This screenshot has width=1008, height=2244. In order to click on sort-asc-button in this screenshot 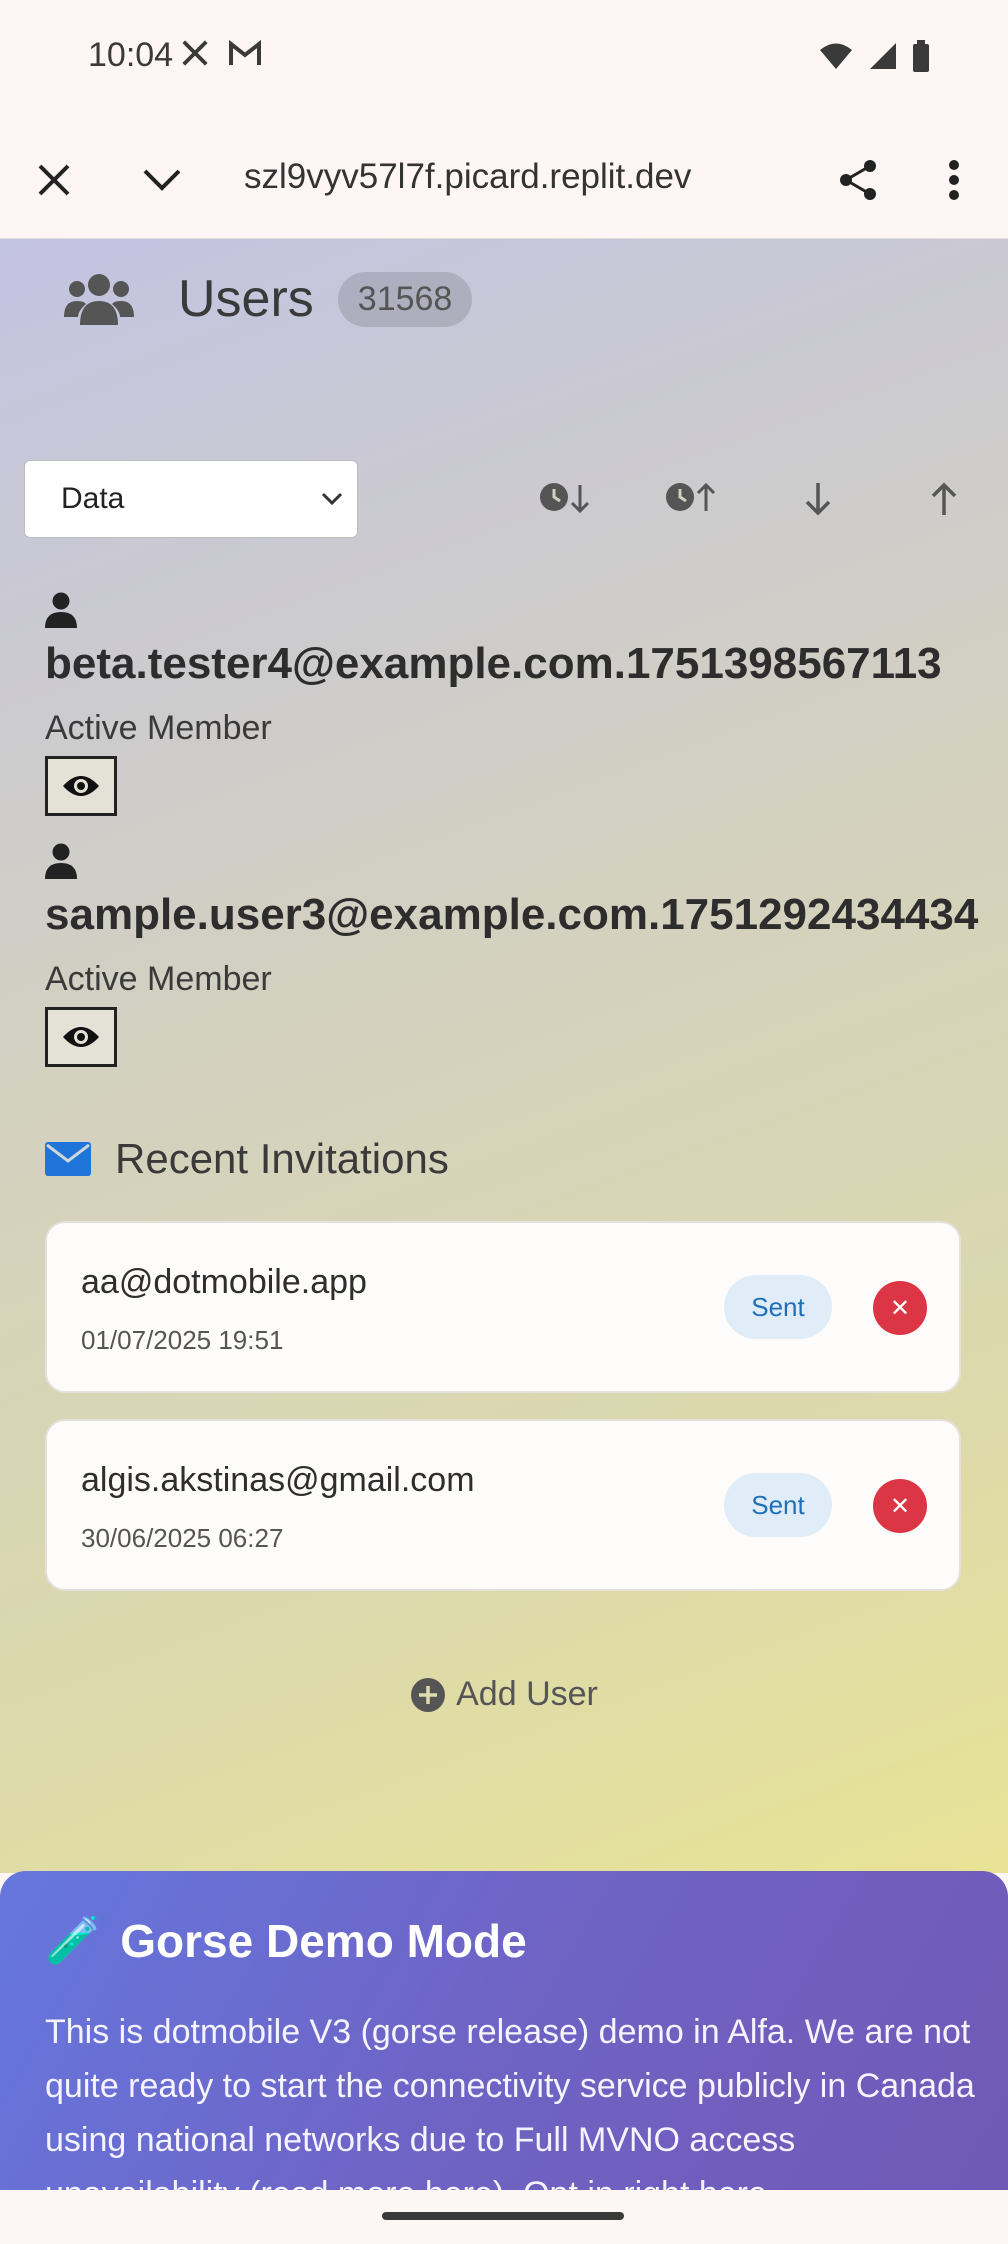, I will do `click(944, 499)`.